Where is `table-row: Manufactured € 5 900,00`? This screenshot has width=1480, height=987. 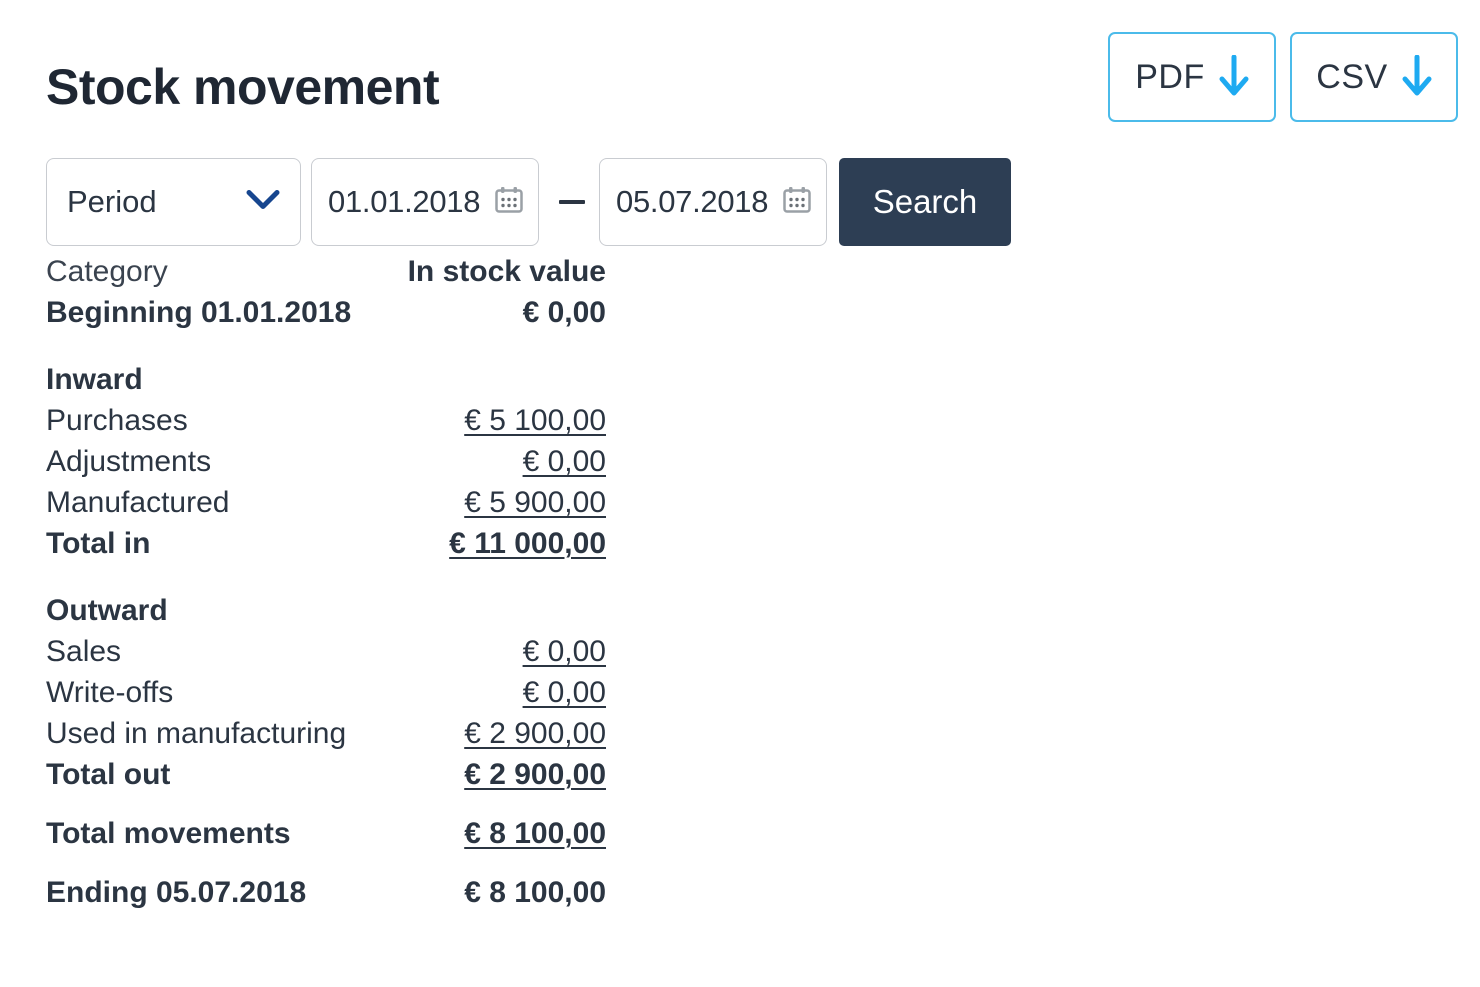
table-row: Manufactured € 5 900,00 is located at coordinates (326, 506).